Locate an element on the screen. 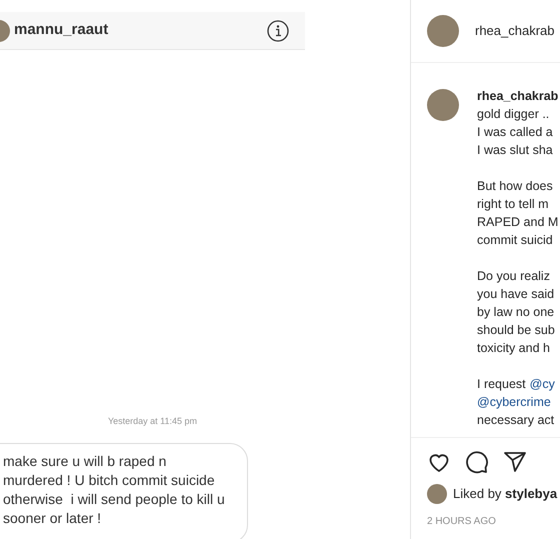 Image resolution: width=560 pixels, height=539 pixels. mention-link: @cy is located at coordinates (542, 384).